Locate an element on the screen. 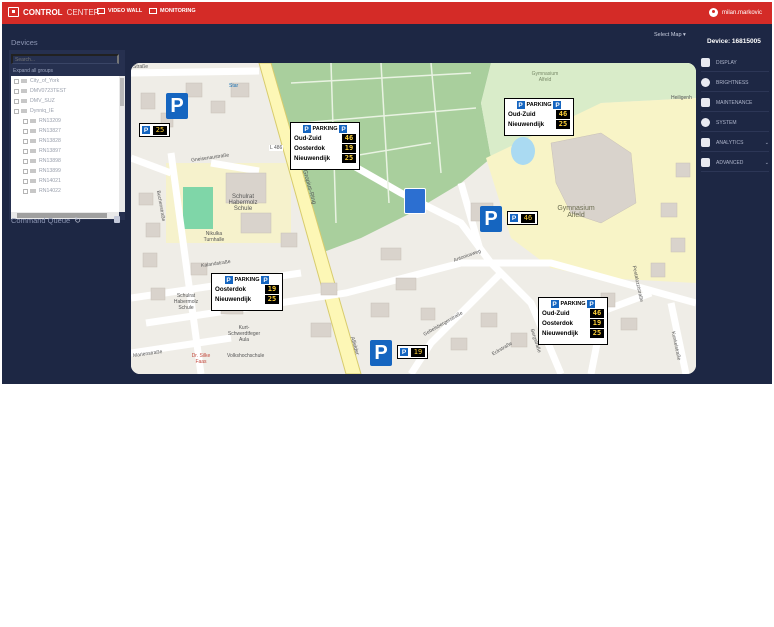 The image size is (774, 627). tree-item-label: RN13899 is located at coordinates (50, 171).